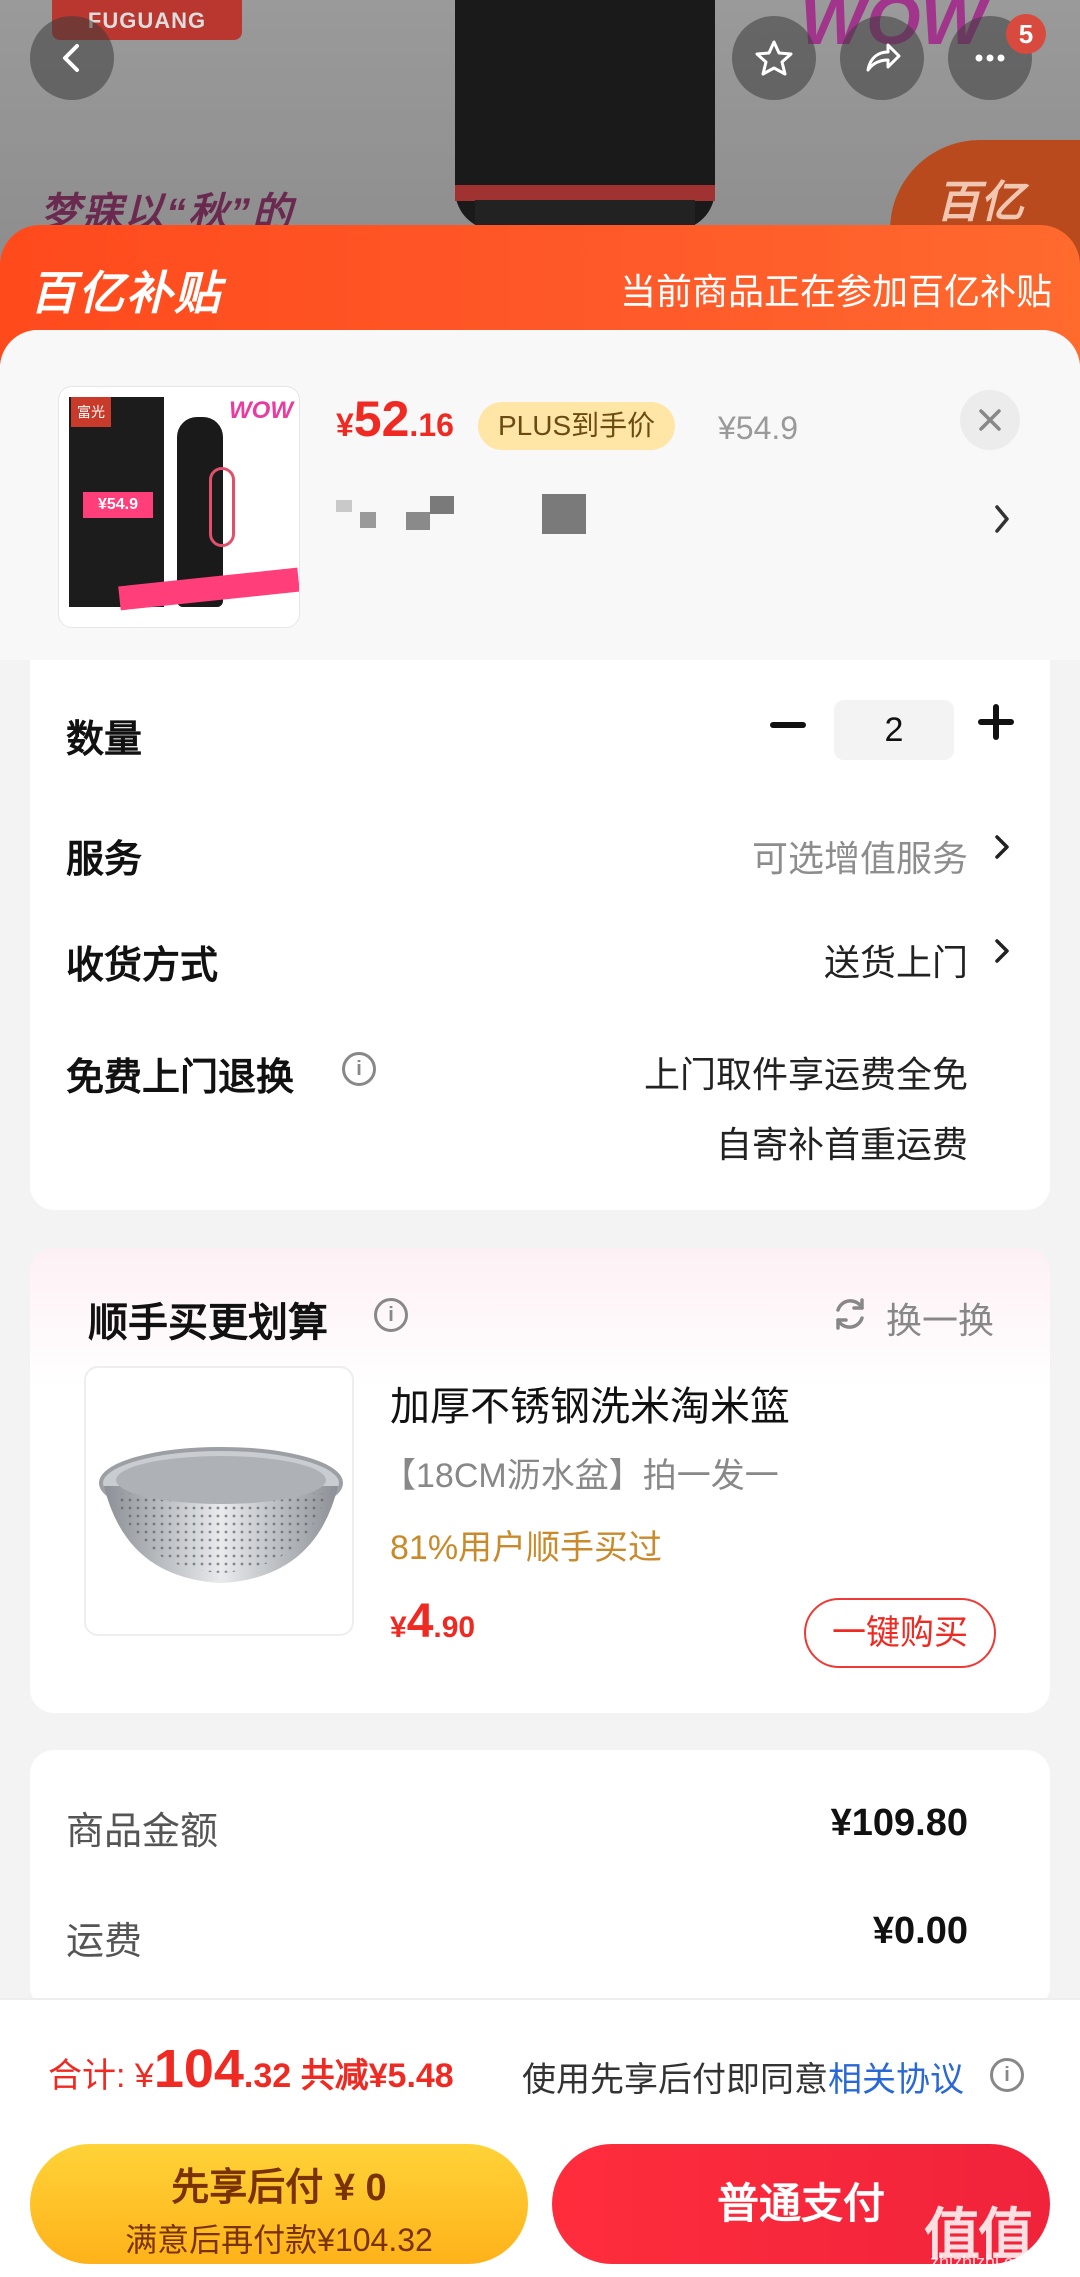  Describe the element at coordinates (920, 1931) in the screenshot. I see `shipping-value: ¥0.00` at that location.